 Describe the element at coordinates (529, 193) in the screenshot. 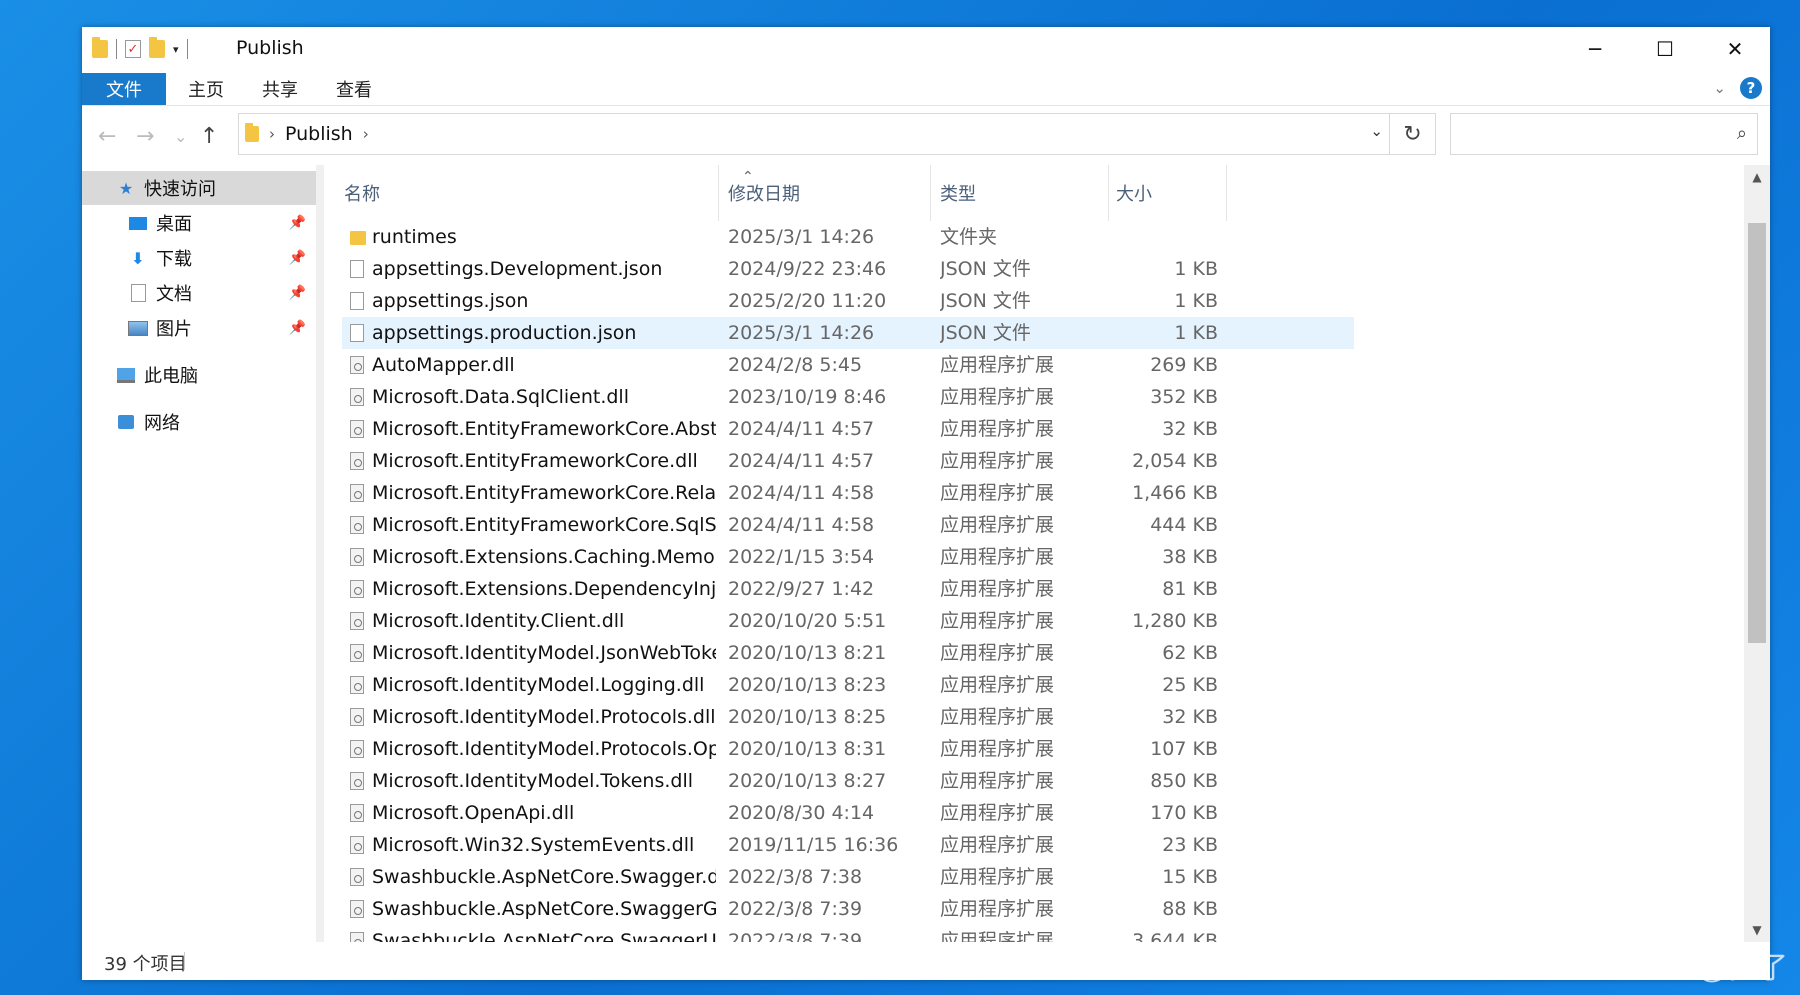

I see `column-header-name: 名称` at that location.